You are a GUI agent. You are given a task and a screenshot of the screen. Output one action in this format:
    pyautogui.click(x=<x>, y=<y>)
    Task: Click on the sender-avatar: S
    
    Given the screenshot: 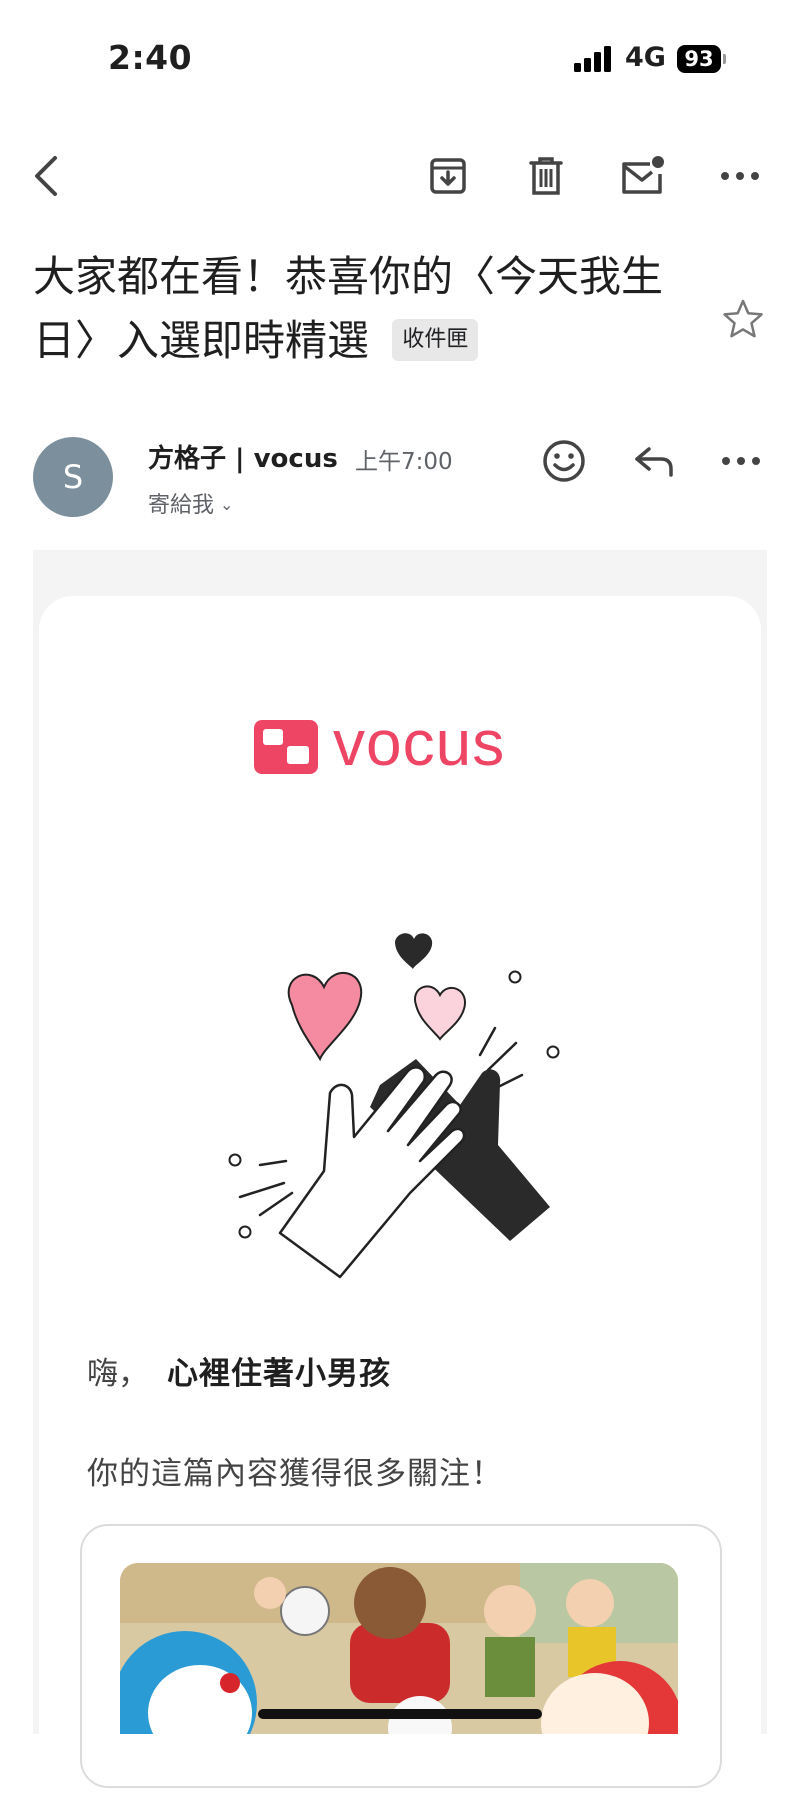 What is the action you would take?
    pyautogui.click(x=73, y=477)
    